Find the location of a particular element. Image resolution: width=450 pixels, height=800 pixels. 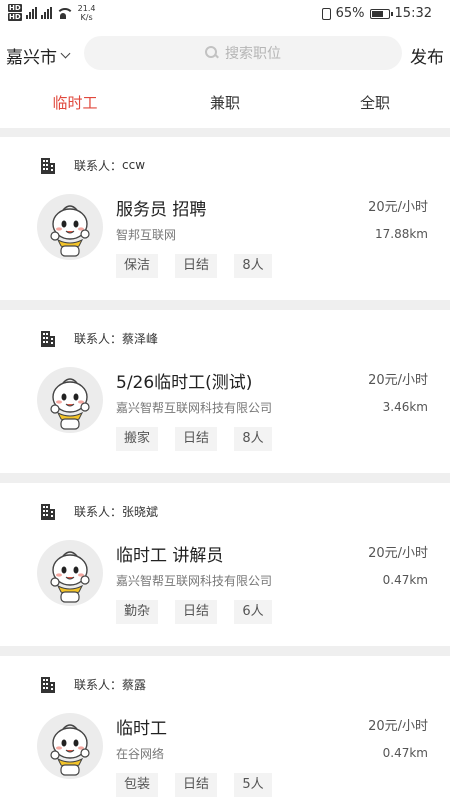

job-title: 5/26临时工(测试) is located at coordinates (184, 383).